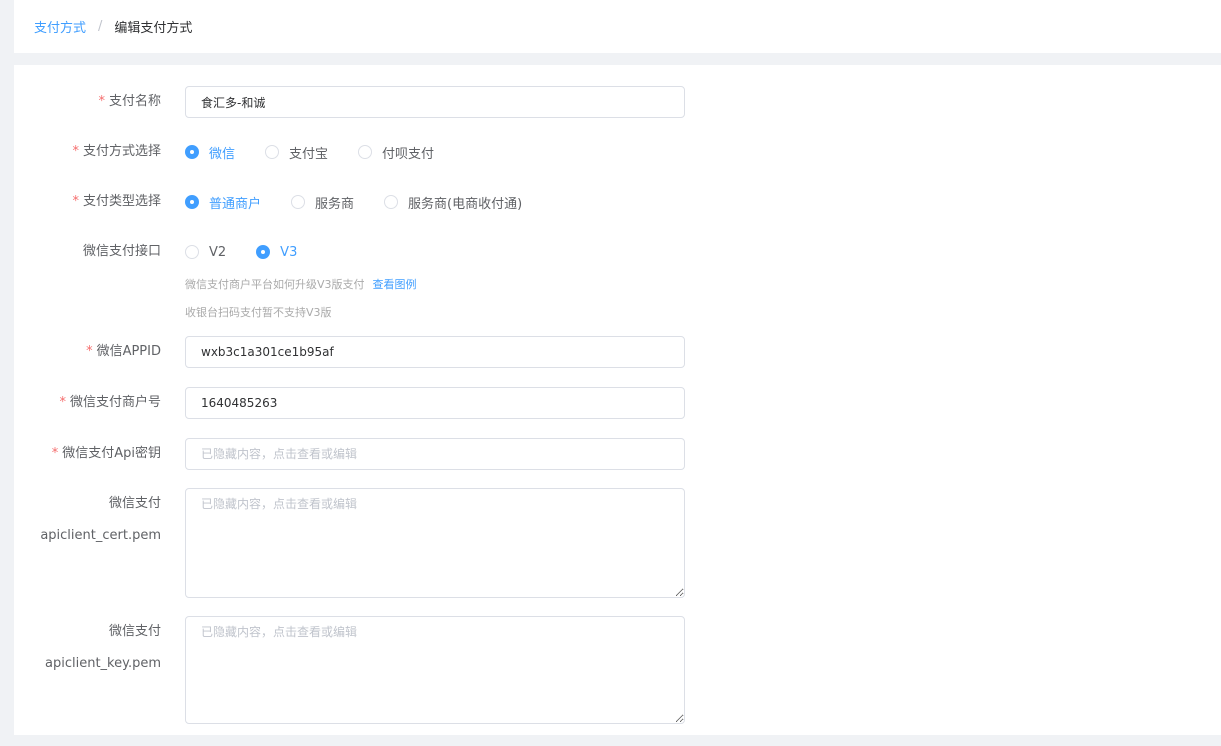 The height and width of the screenshot is (746, 1221). What do you see at coordinates (435, 403) in the screenshot?
I see `mch-id-input` at bounding box center [435, 403].